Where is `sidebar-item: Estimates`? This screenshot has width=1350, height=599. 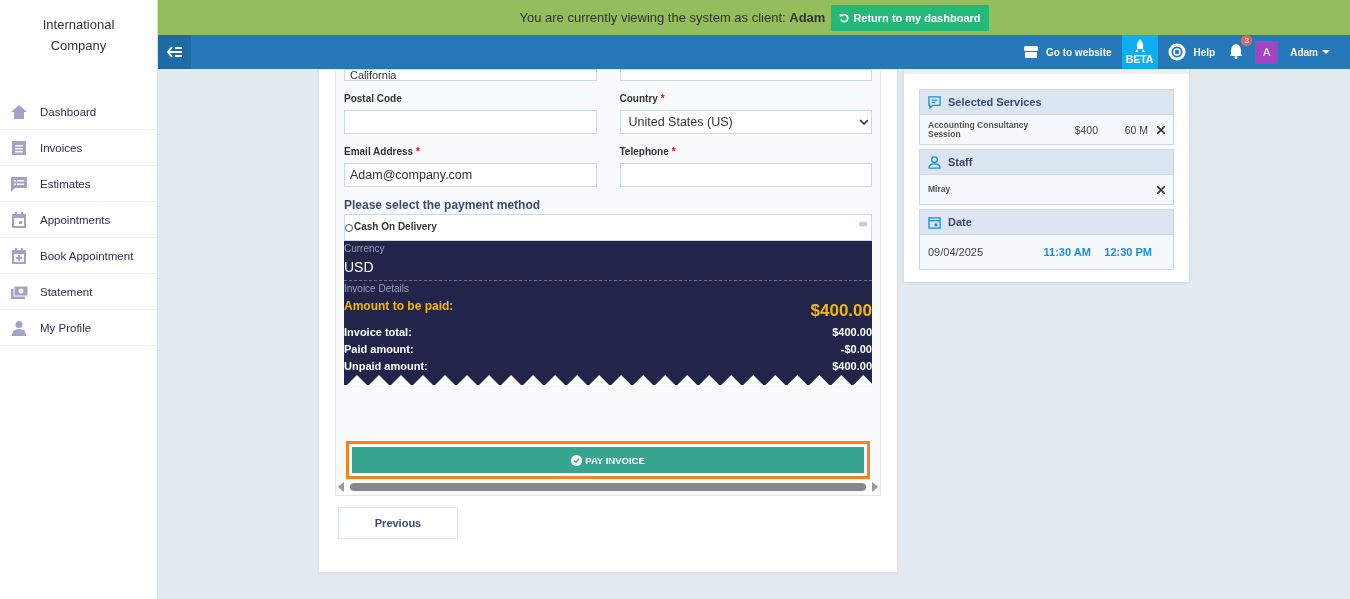
sidebar-item: Estimates is located at coordinates (78, 184).